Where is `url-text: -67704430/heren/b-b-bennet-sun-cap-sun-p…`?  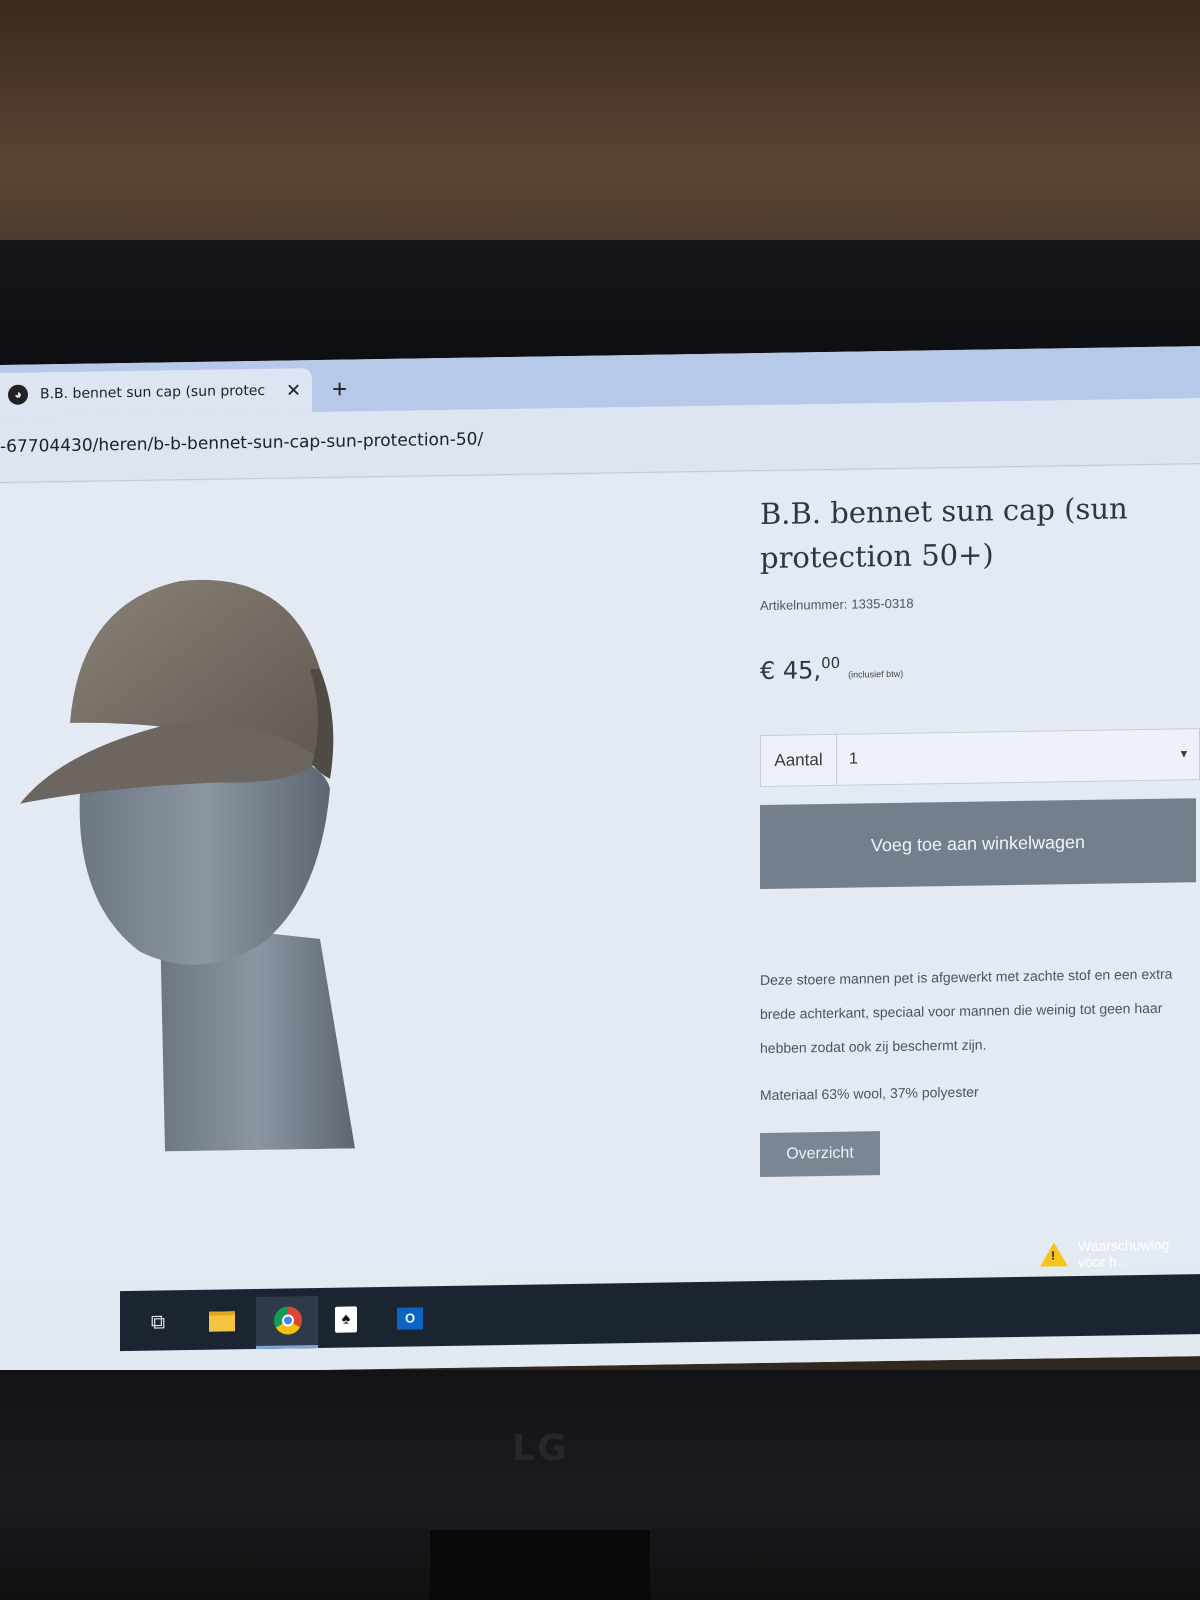 url-text: -67704430/heren/b-b-bennet-sun-cap-sun-p… is located at coordinates (241, 443).